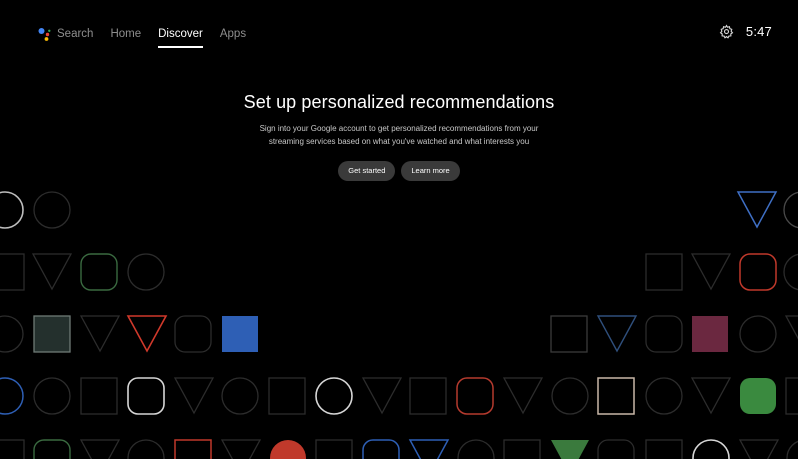  I want to click on learn-more-button: Learn more, so click(430, 171).